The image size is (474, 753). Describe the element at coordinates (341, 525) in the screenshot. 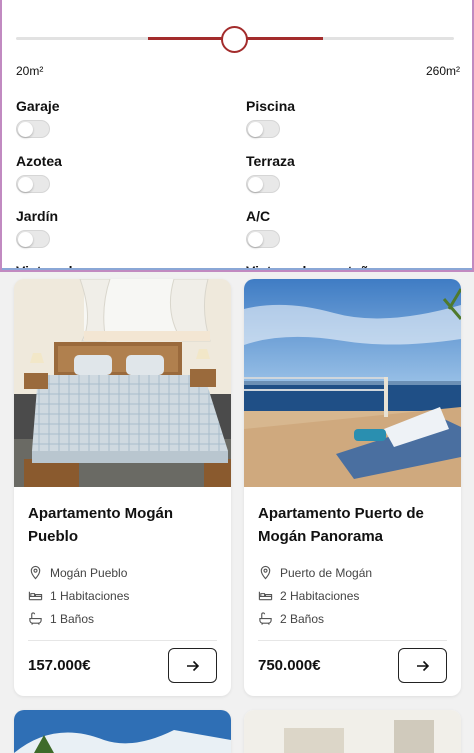

I see `listing-title: Apartamento Puerto de Mogán Panorama` at that location.